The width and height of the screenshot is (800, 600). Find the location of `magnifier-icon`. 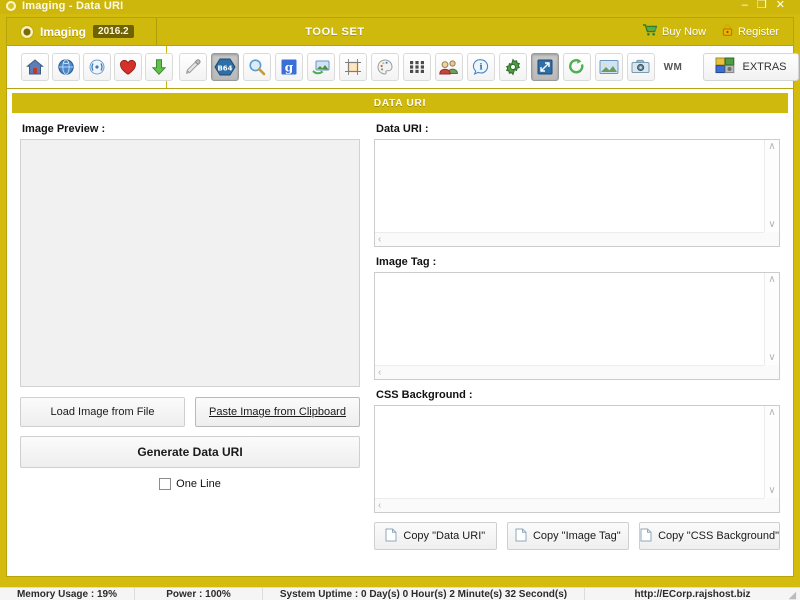

magnifier-icon is located at coordinates (257, 67).